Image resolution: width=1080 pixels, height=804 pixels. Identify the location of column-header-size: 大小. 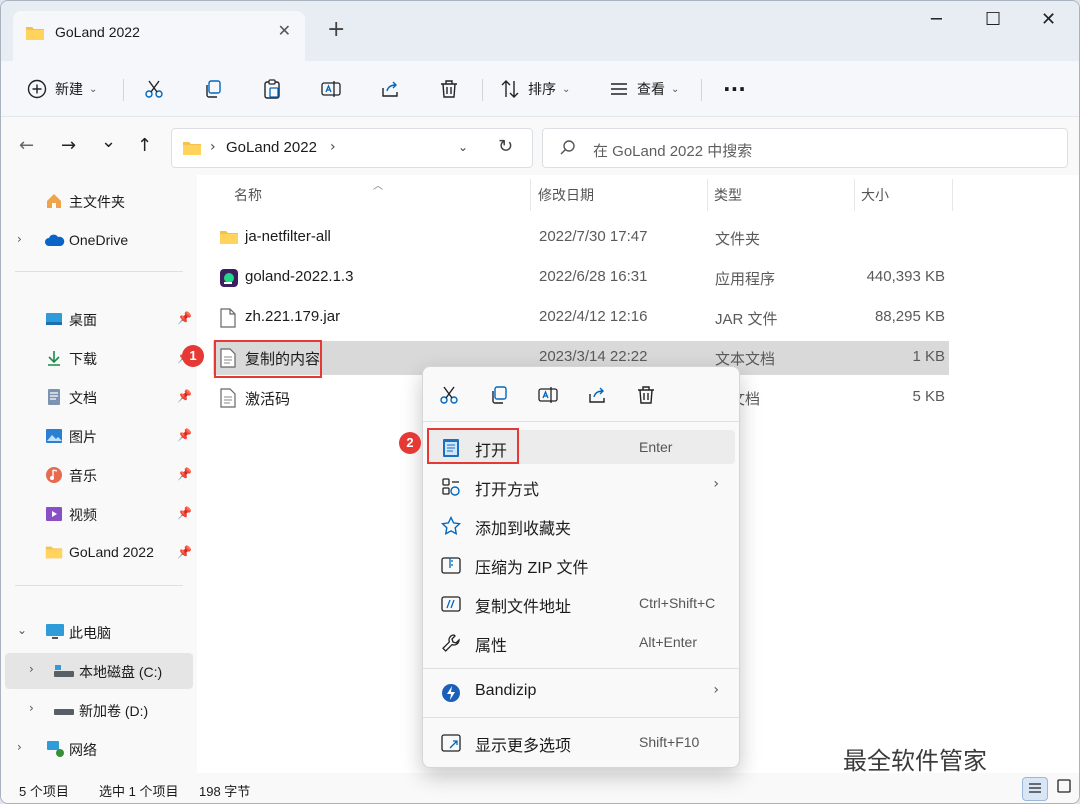
(875, 195).